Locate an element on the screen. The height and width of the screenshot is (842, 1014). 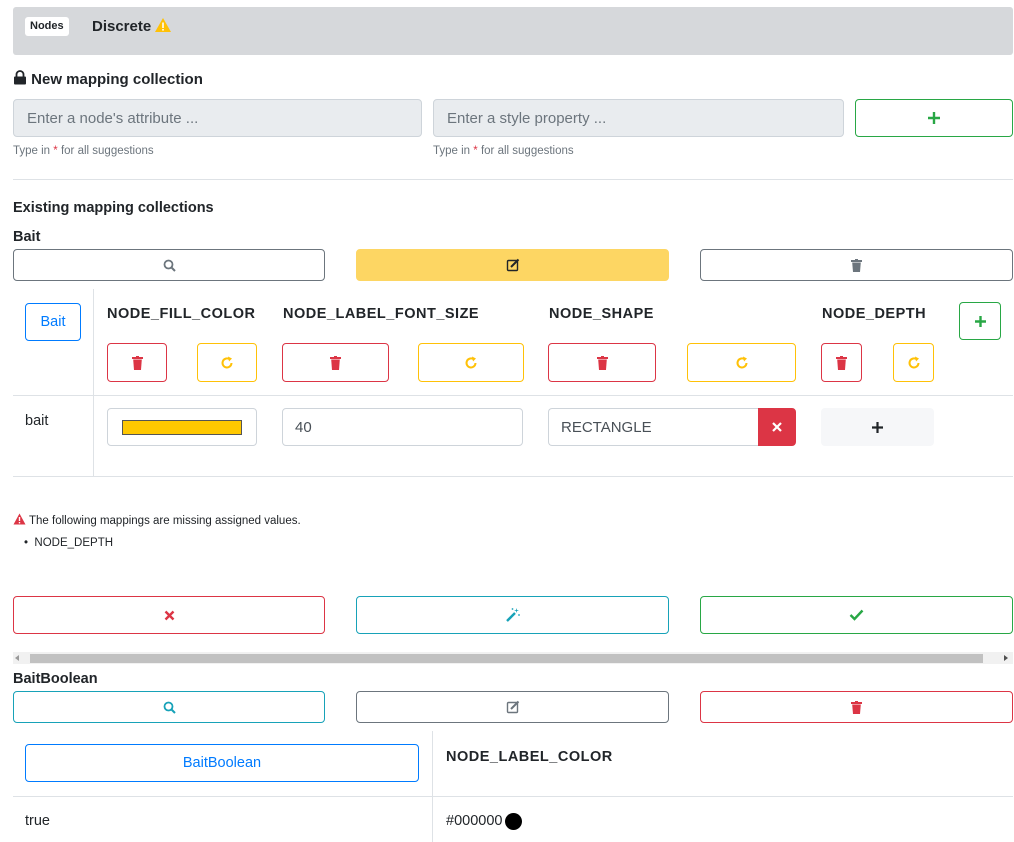
fill-color-swatch is located at coordinates (182, 427).